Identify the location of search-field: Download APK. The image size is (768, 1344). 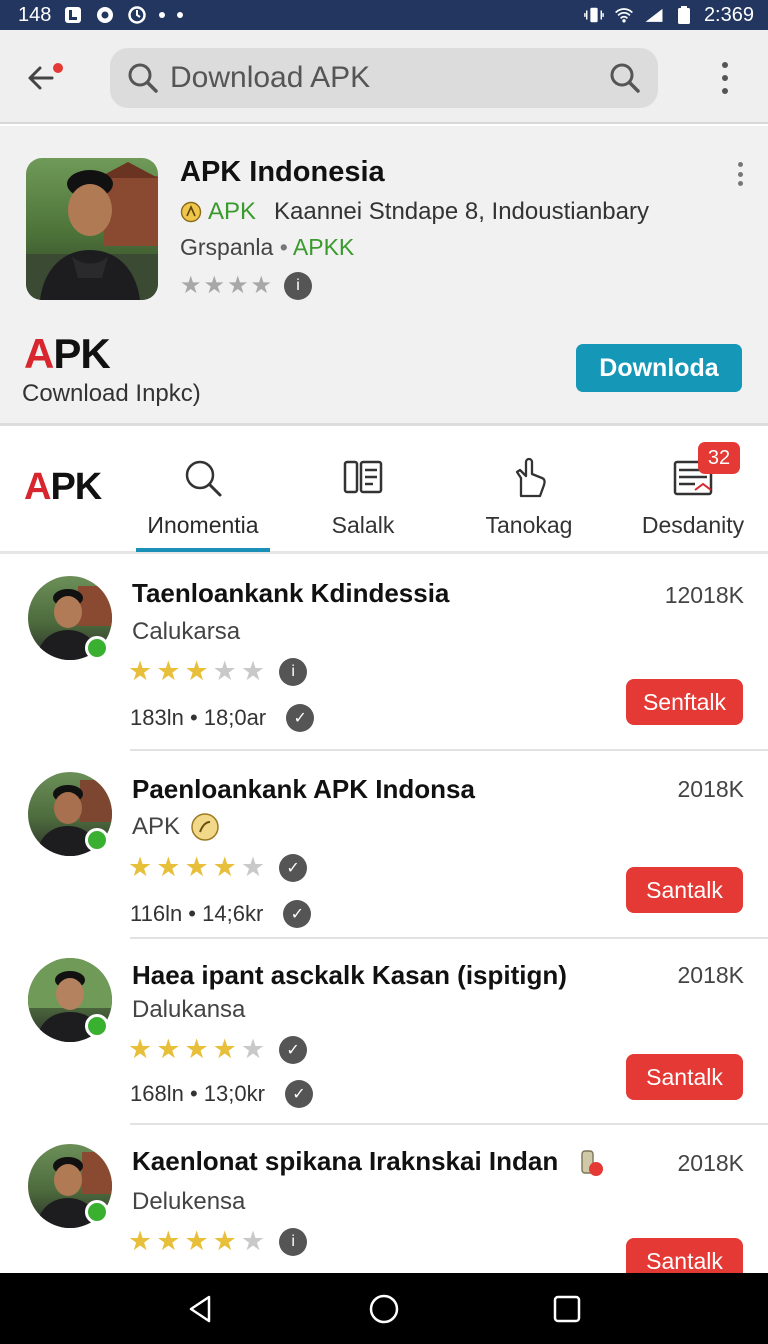
(384, 78).